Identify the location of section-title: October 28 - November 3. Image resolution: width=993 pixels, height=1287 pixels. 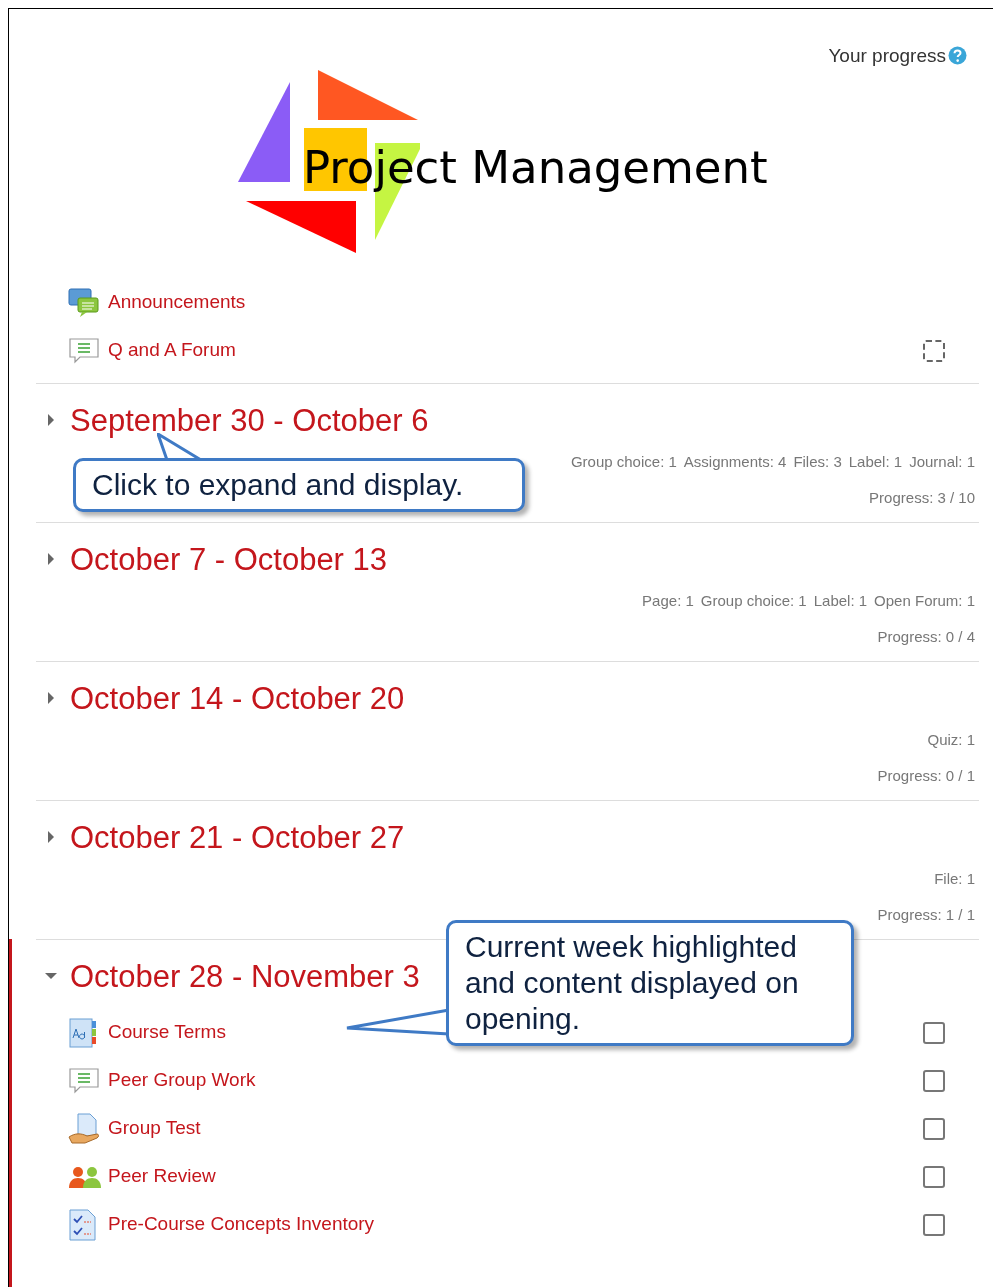
(245, 976).